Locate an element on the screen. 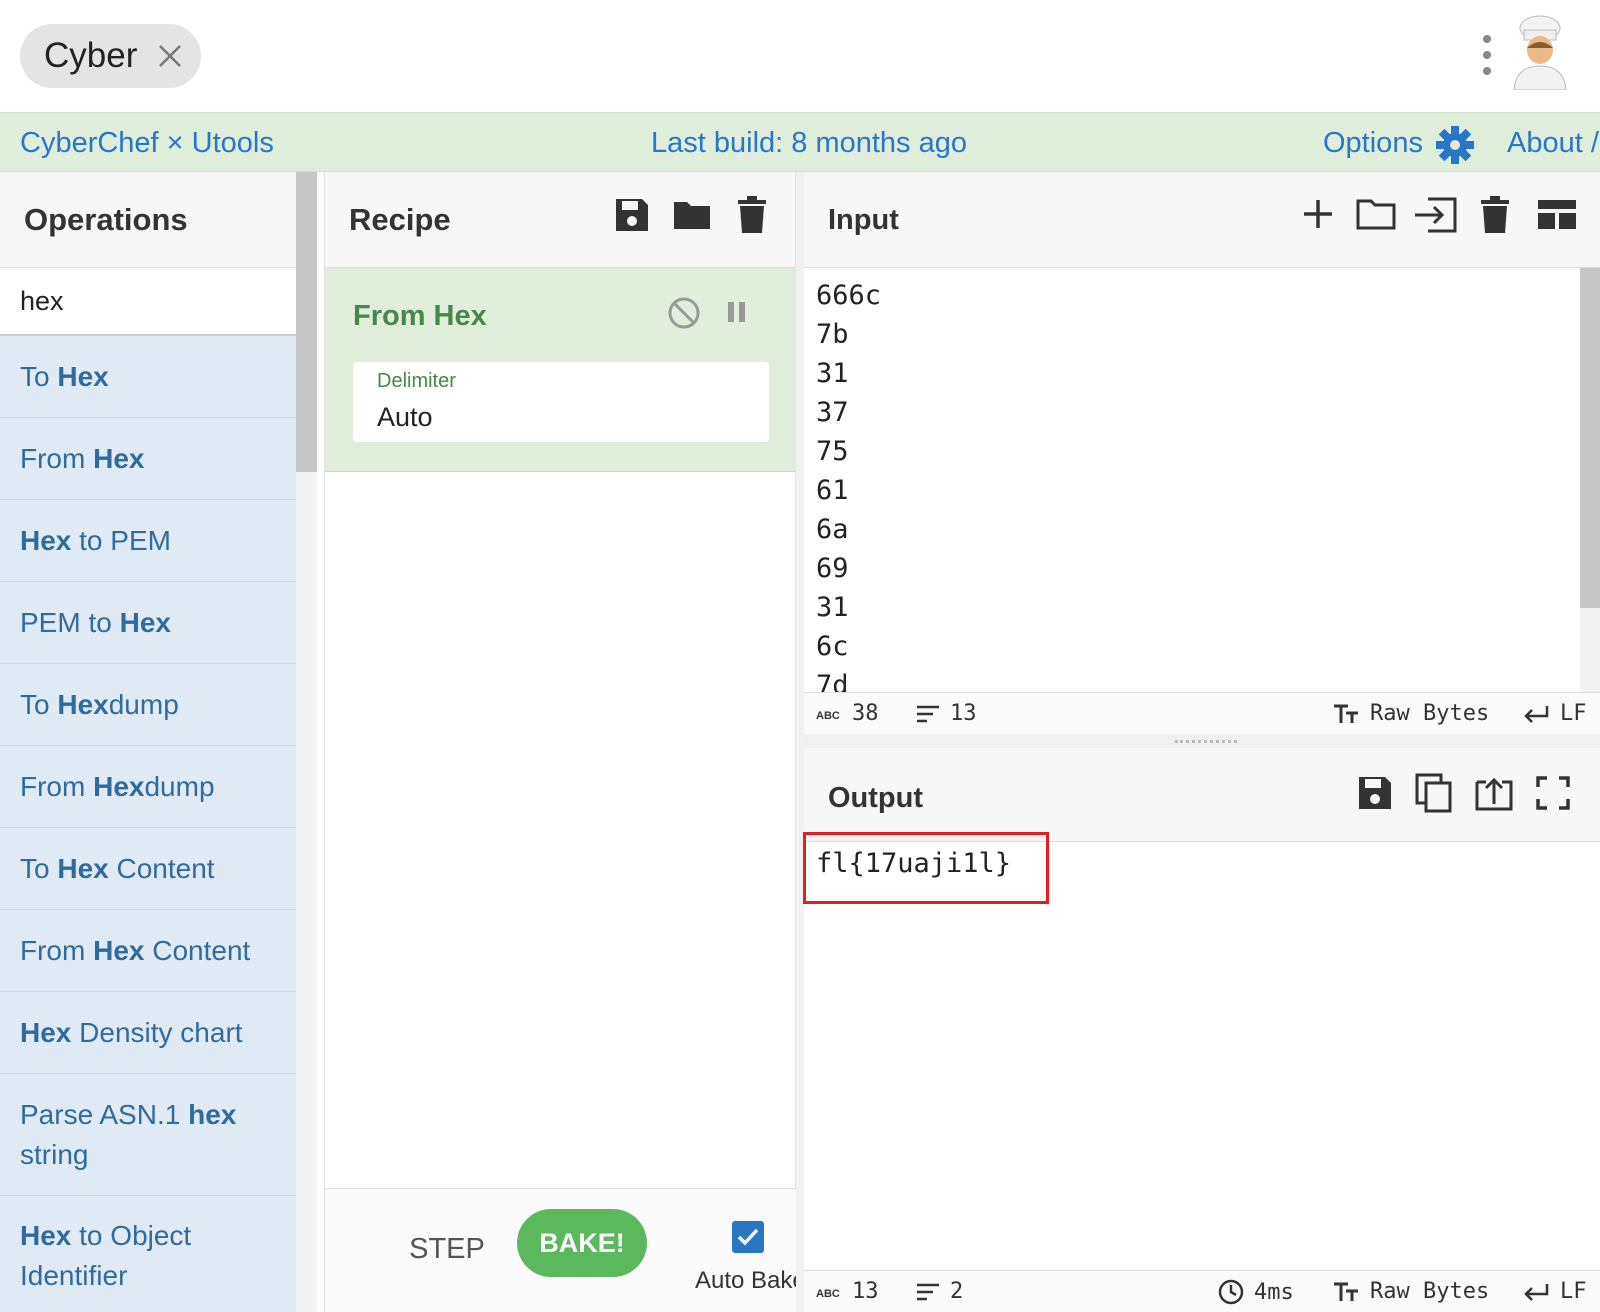  kebab-menu-icon is located at coordinates (1487, 55).